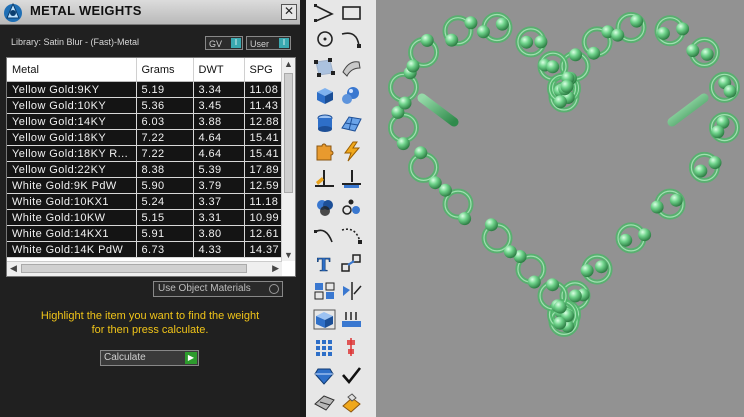 Image resolution: width=744 pixels, height=417 pixels. Describe the element at coordinates (324, 13) in the screenshot. I see `polyline-icon` at that location.